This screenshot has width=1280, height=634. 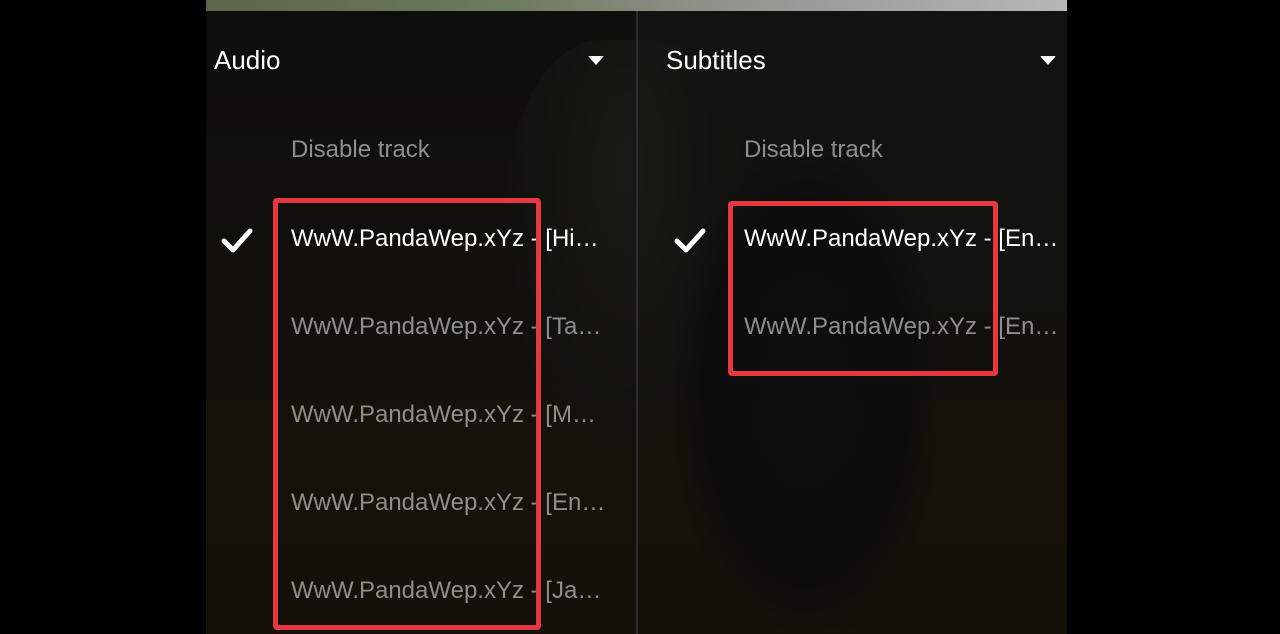 What do you see at coordinates (813, 149) in the screenshot?
I see `subtitles-disable-track-label: Disable track` at bounding box center [813, 149].